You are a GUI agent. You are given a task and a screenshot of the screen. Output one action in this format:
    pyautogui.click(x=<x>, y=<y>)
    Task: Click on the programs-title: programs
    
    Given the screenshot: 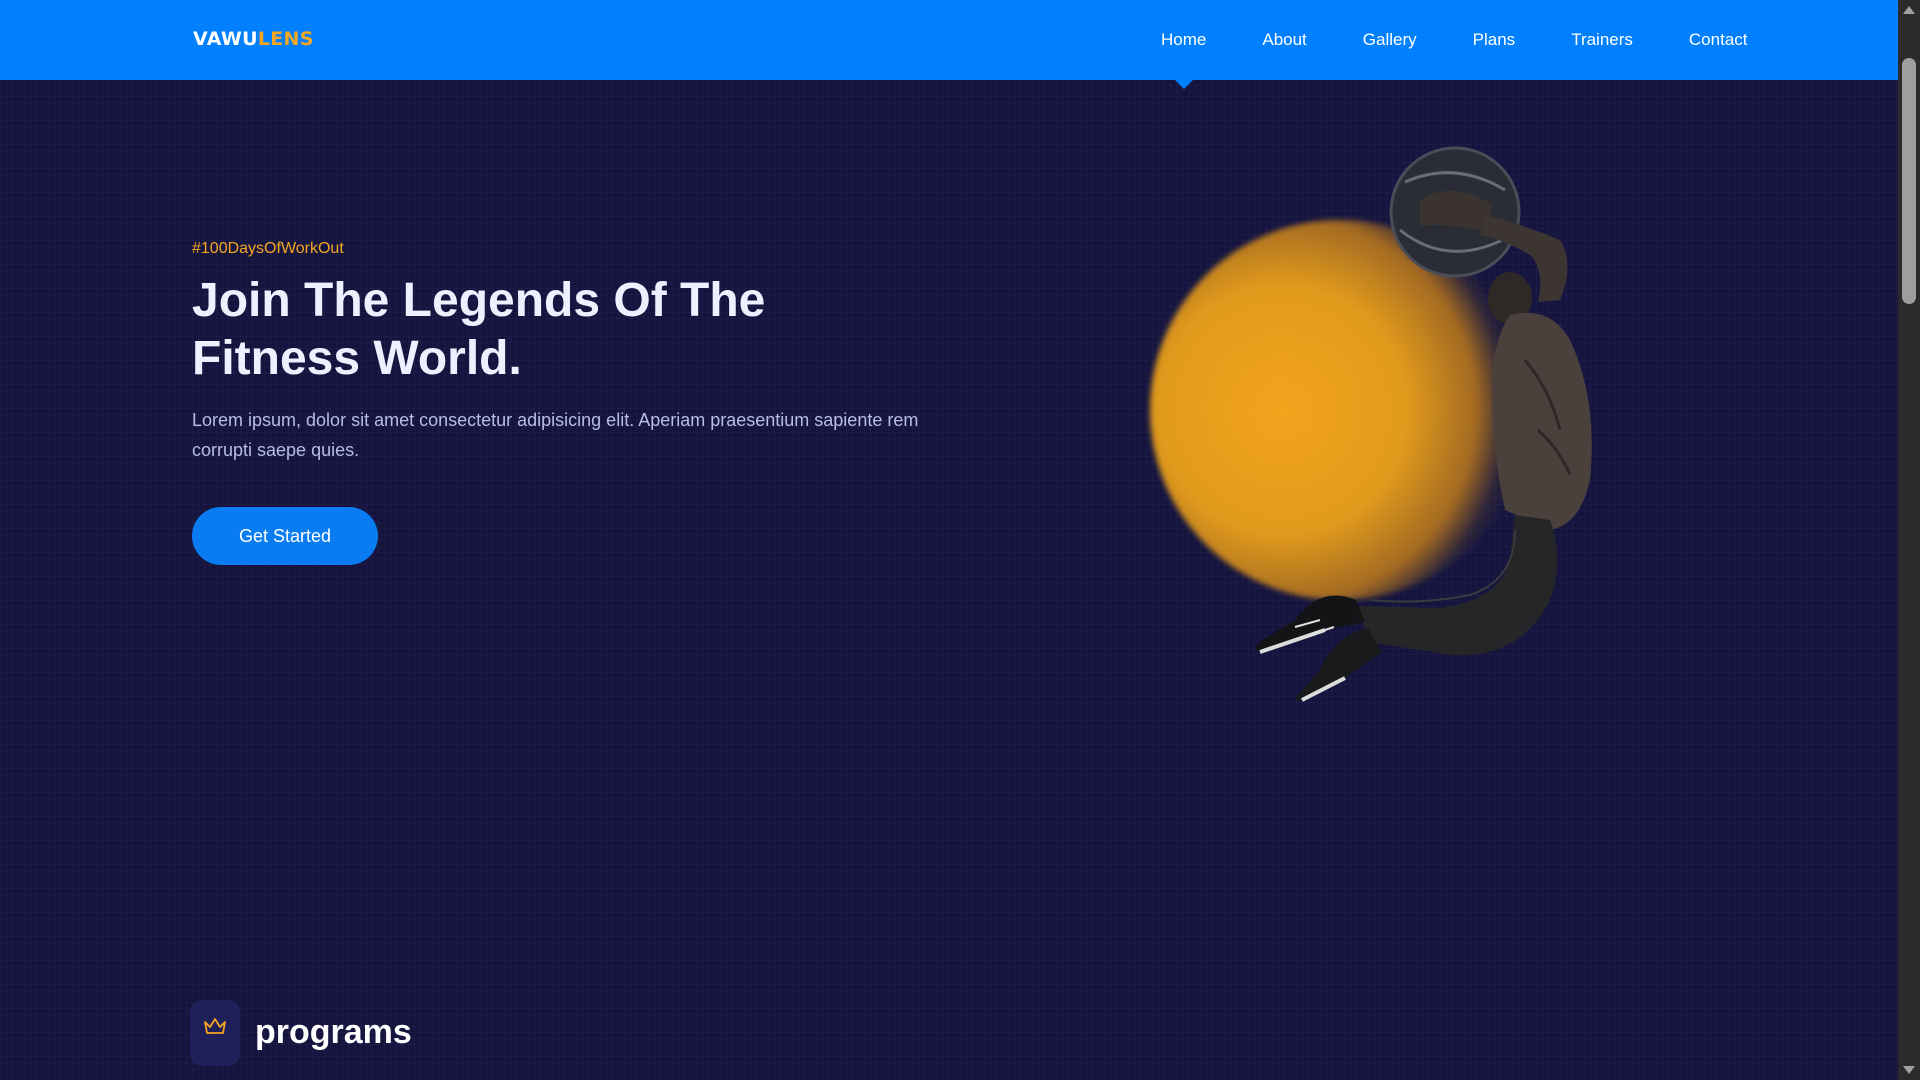 What is the action you would take?
    pyautogui.click(x=333, y=1032)
    